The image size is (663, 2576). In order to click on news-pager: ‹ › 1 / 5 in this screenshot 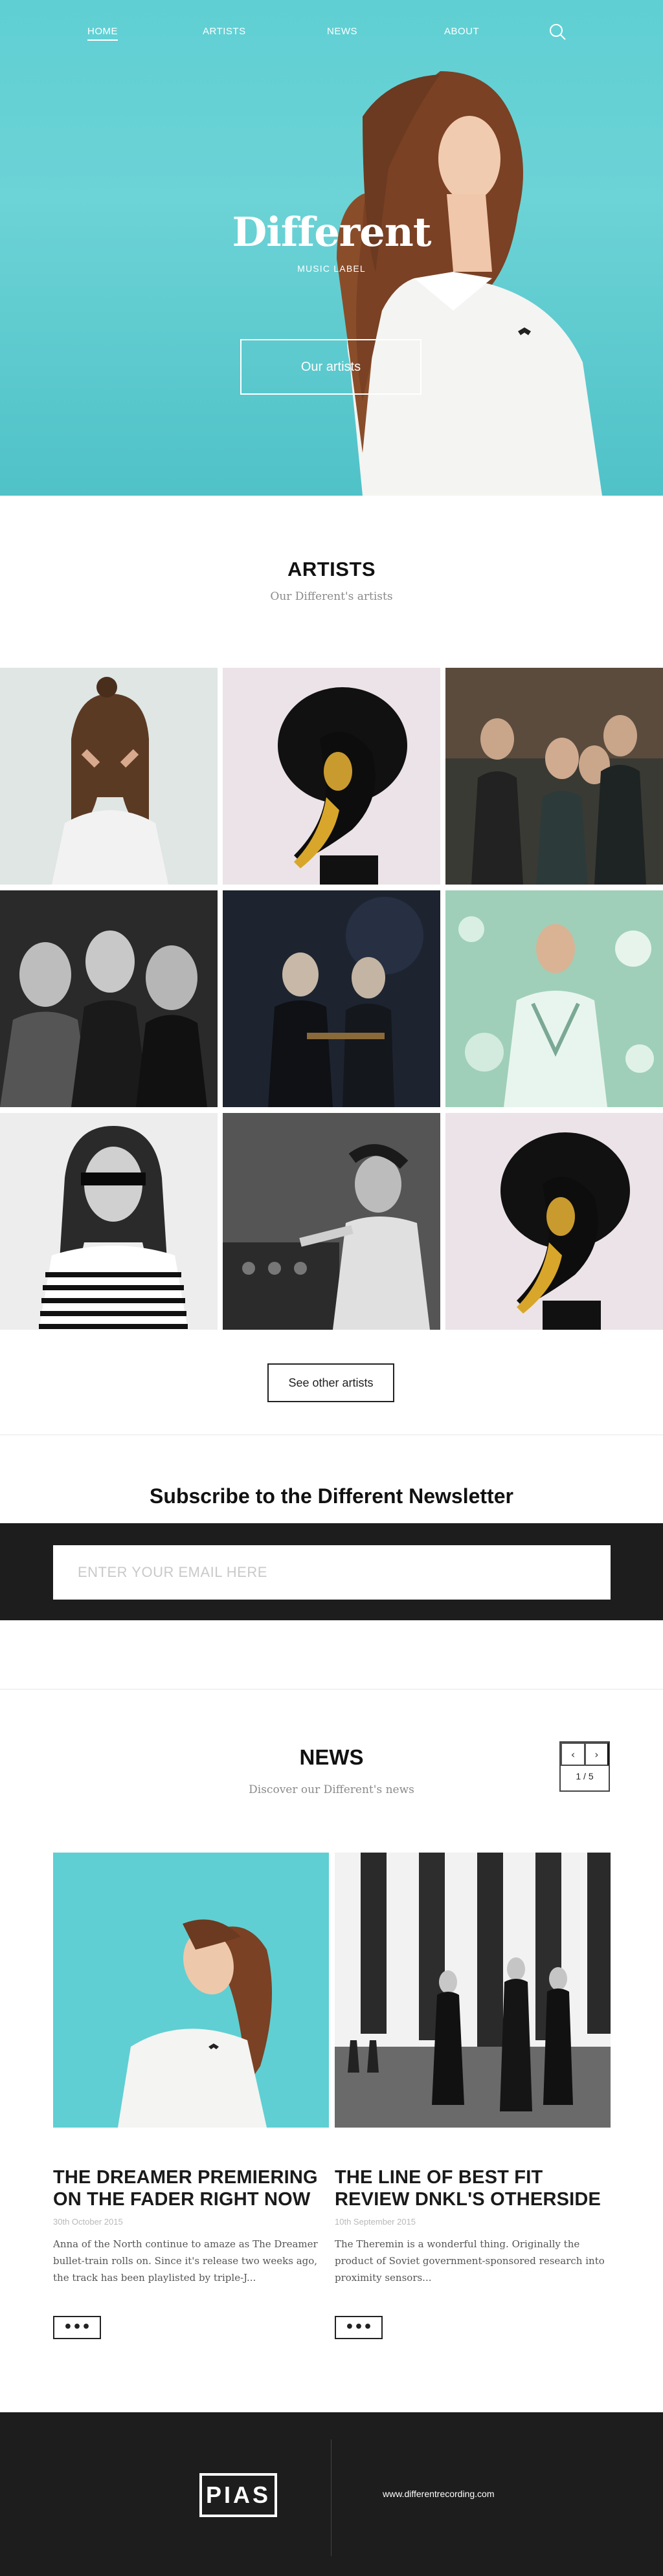, I will do `click(585, 1767)`.